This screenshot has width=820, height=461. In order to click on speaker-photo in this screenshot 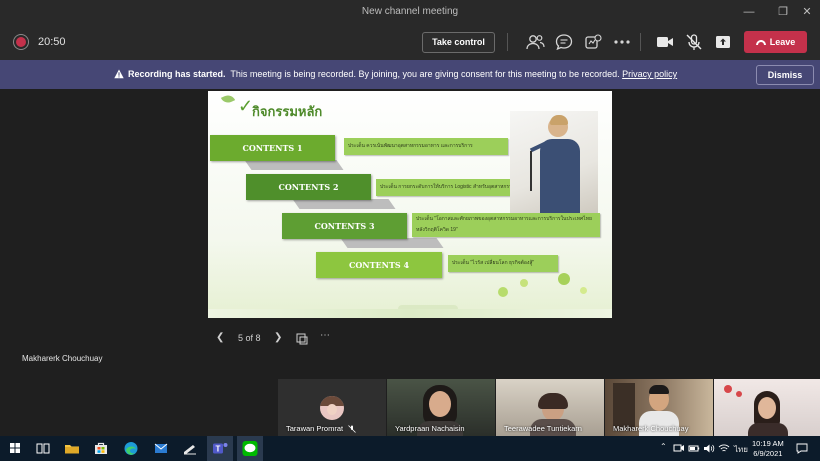, I will do `click(554, 162)`.